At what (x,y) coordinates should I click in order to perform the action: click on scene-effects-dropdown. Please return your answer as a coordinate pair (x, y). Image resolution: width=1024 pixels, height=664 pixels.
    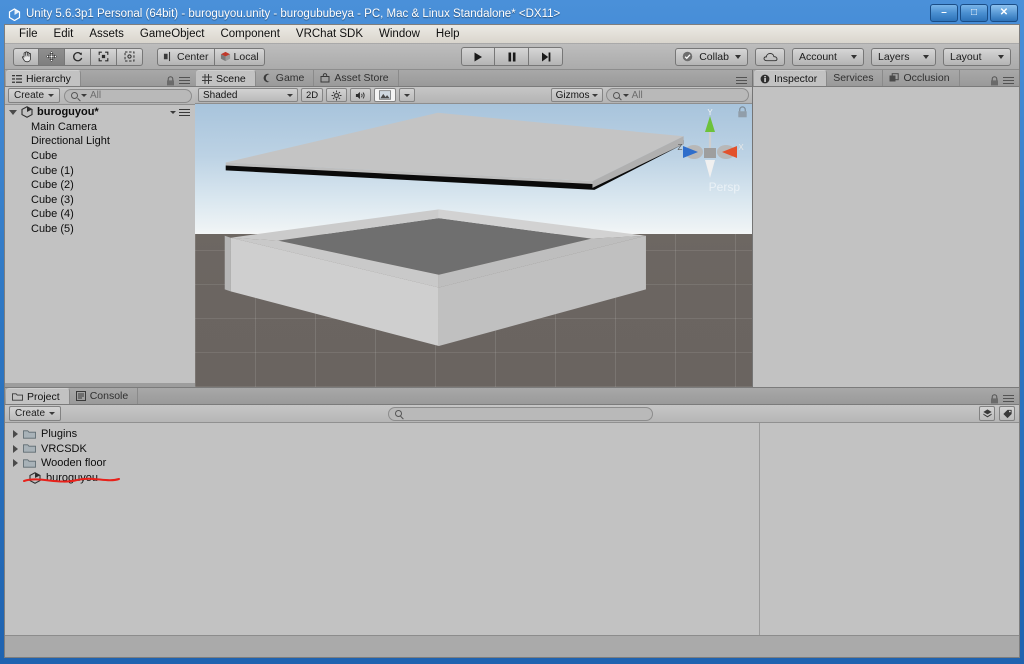
    Looking at the image, I should click on (407, 95).